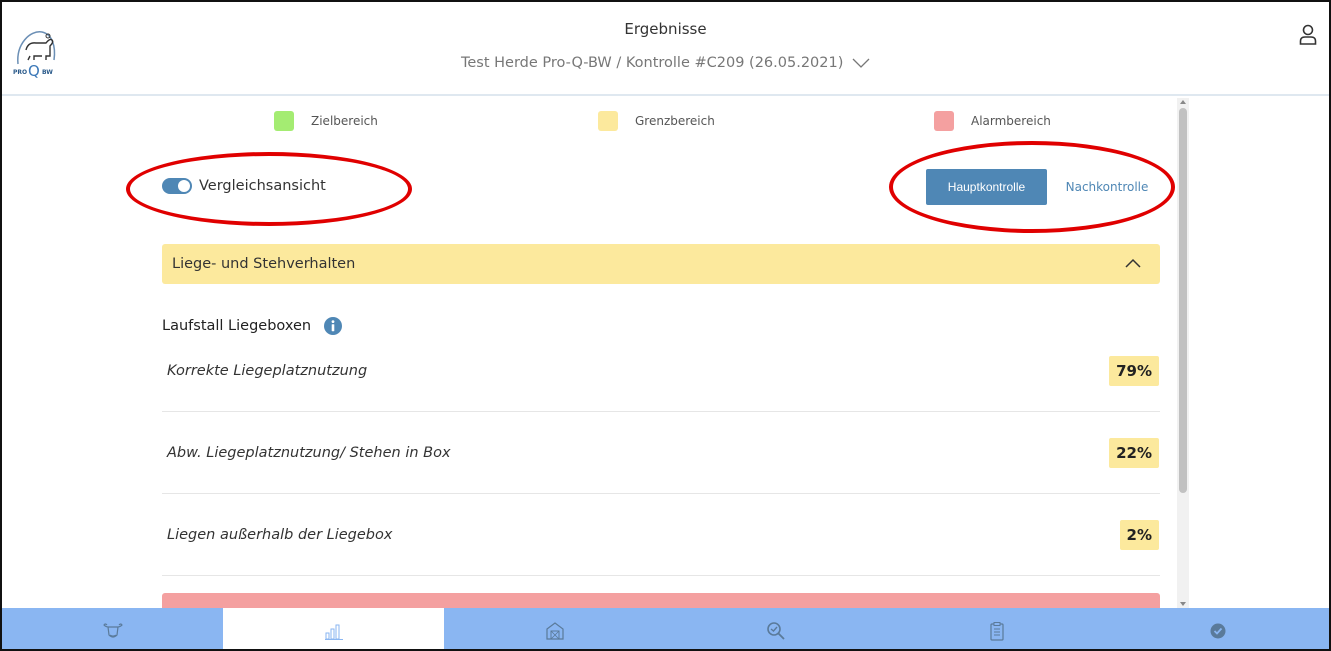  What do you see at coordinates (665, 29) in the screenshot?
I see `page-title: Ergebnisse` at bounding box center [665, 29].